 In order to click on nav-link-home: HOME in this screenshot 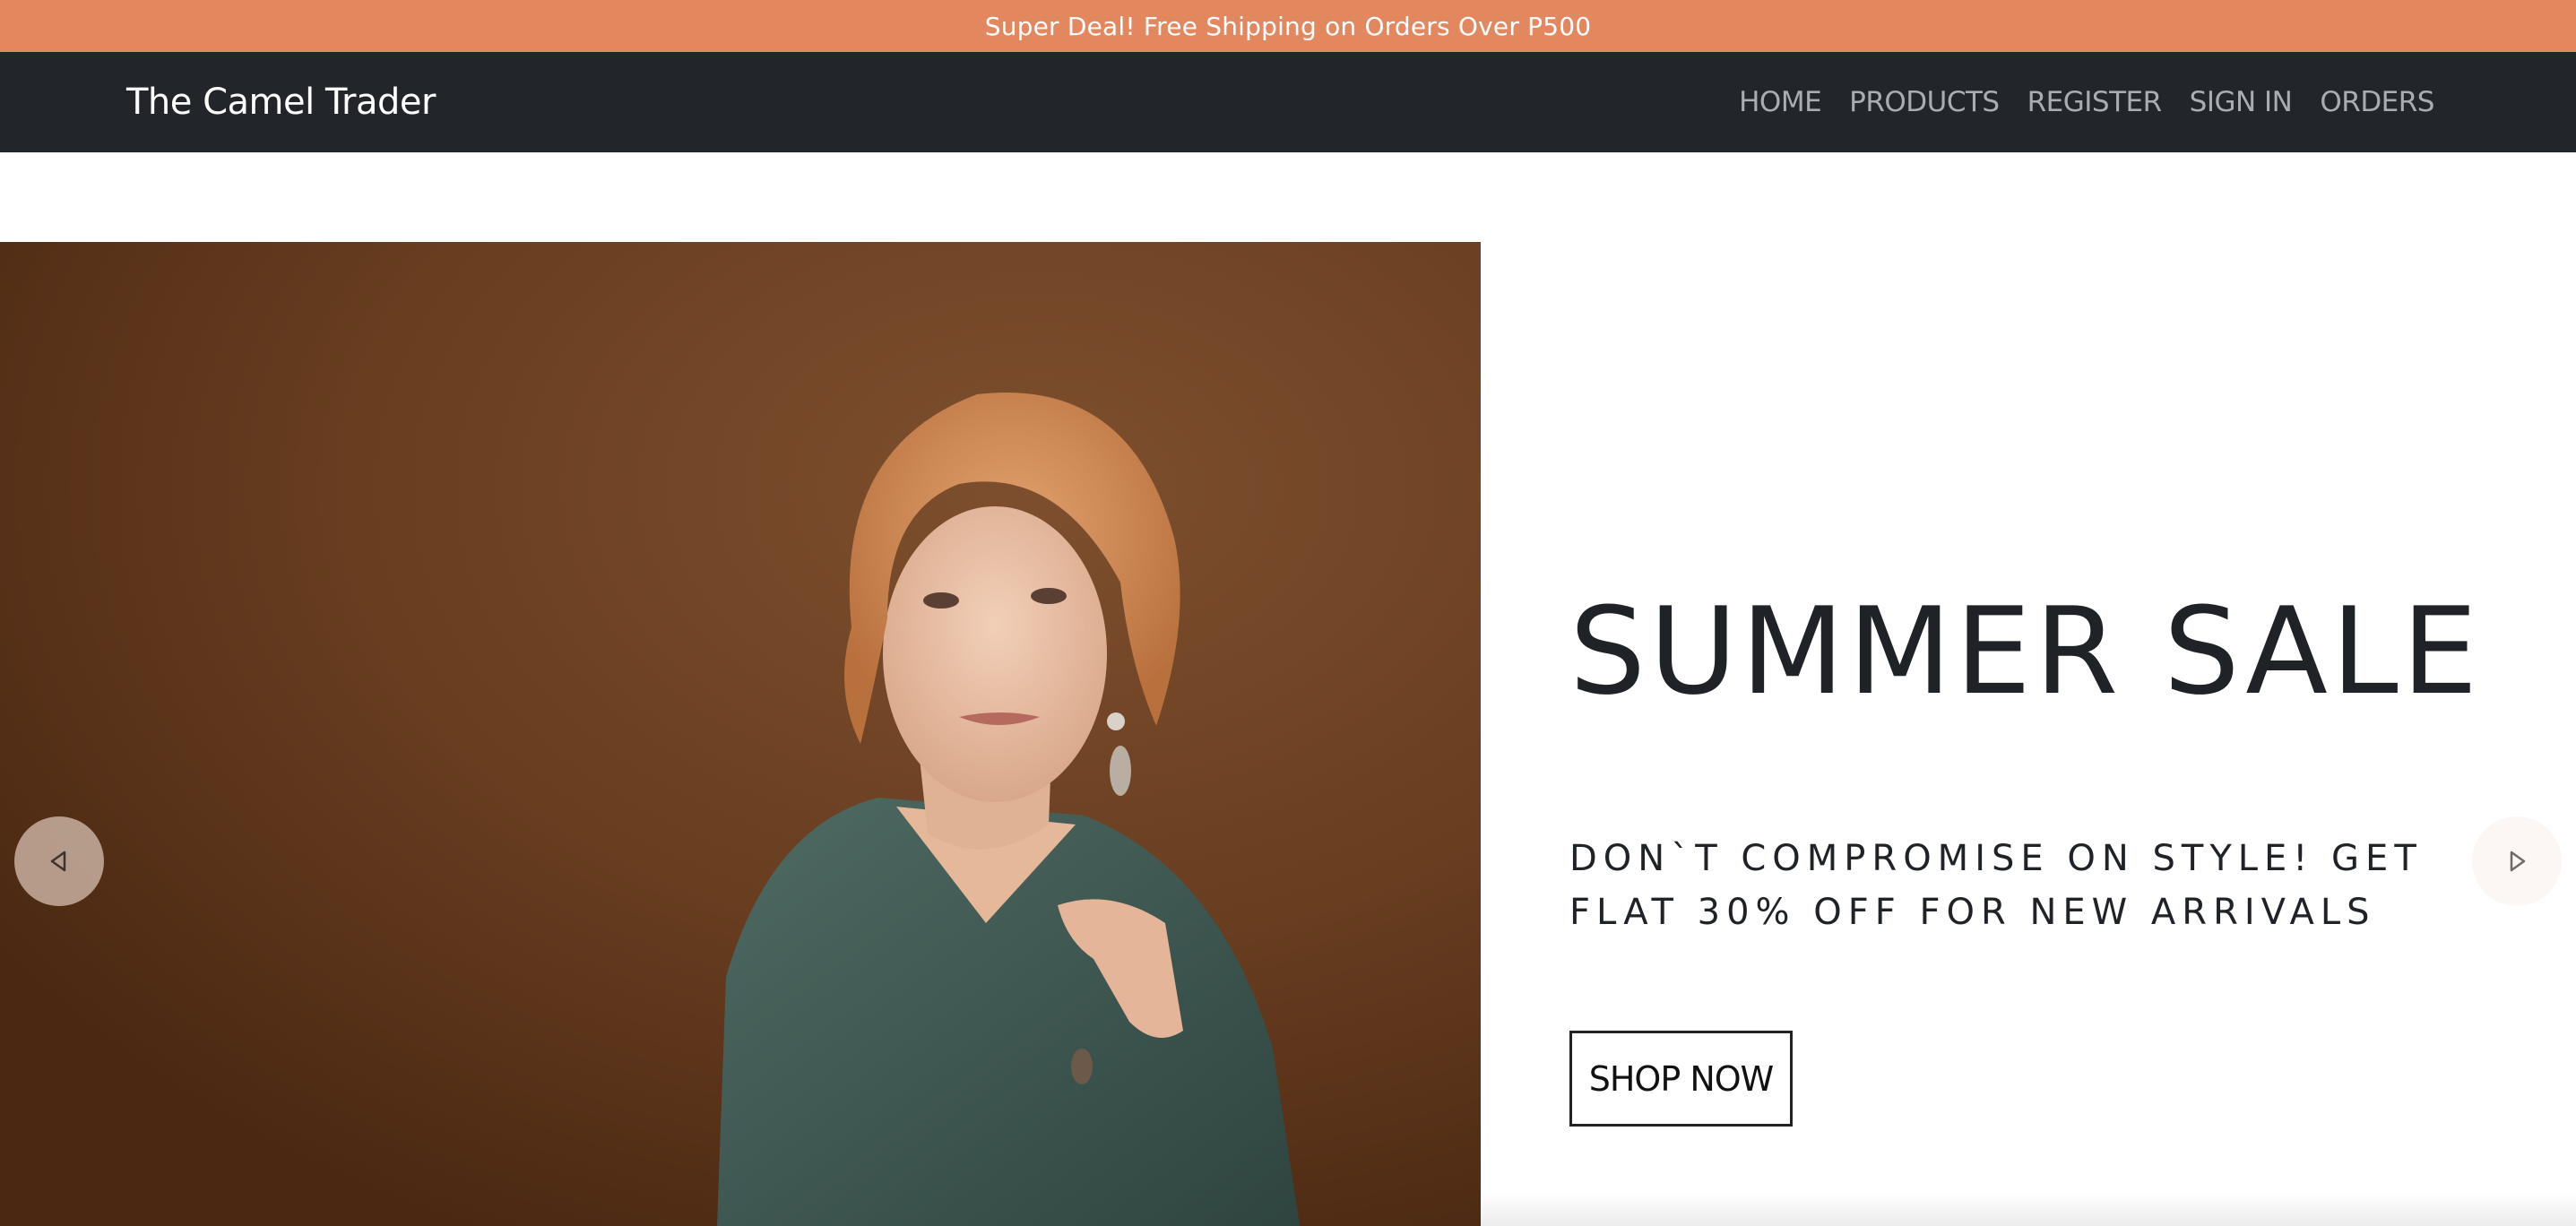, I will do `click(1780, 102)`.